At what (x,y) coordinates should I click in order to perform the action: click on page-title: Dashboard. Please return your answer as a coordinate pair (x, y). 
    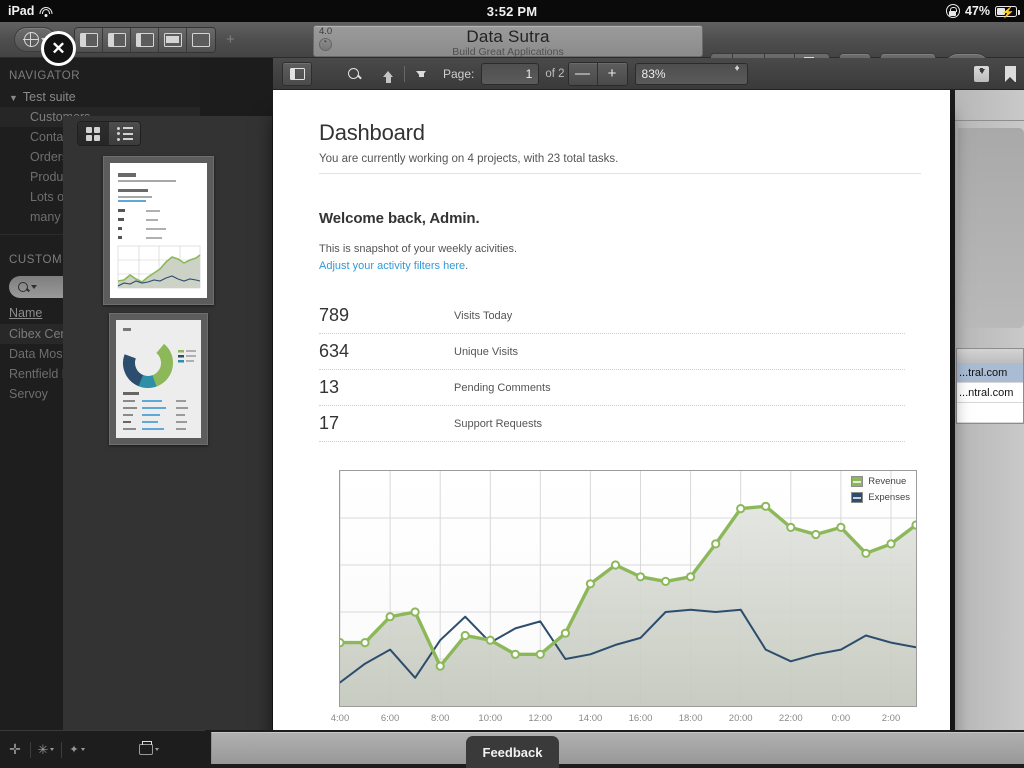
    Looking at the image, I should click on (372, 132).